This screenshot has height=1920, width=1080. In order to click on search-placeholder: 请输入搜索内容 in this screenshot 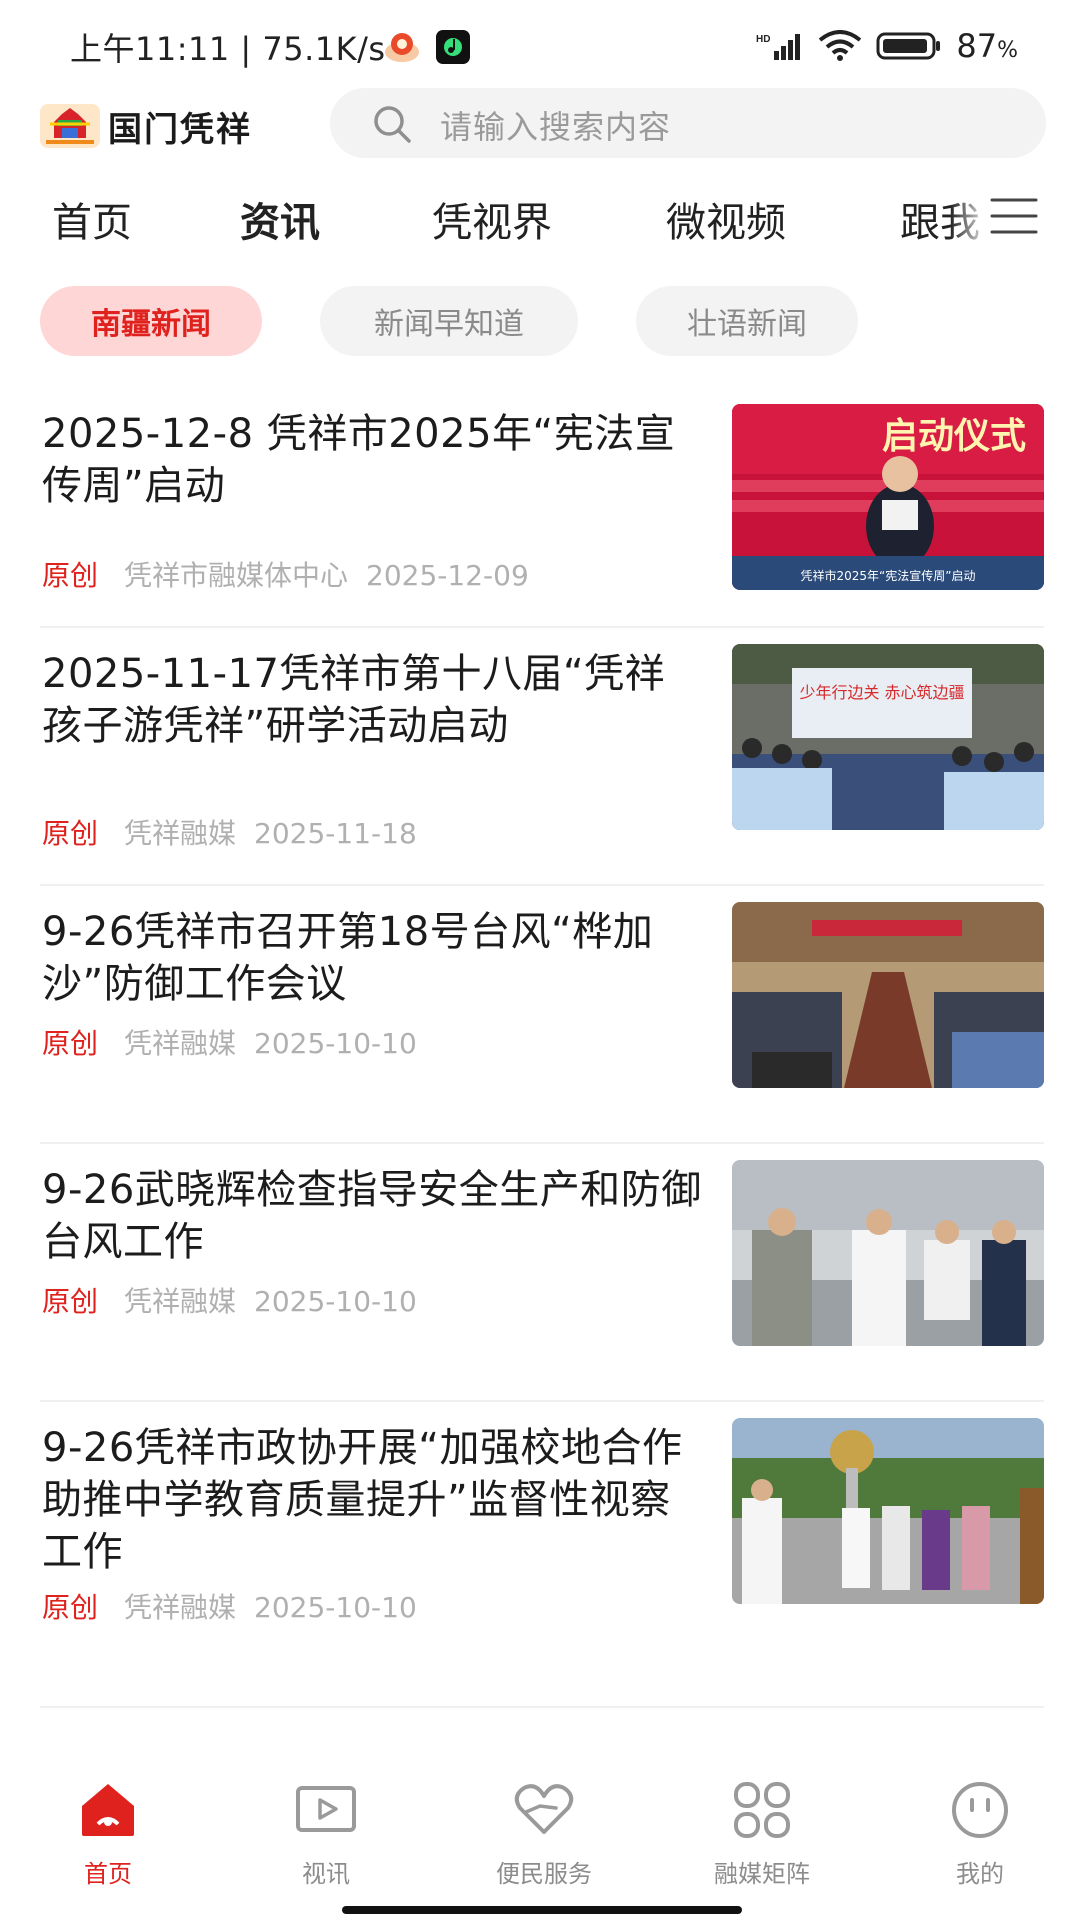, I will do `click(556, 127)`.